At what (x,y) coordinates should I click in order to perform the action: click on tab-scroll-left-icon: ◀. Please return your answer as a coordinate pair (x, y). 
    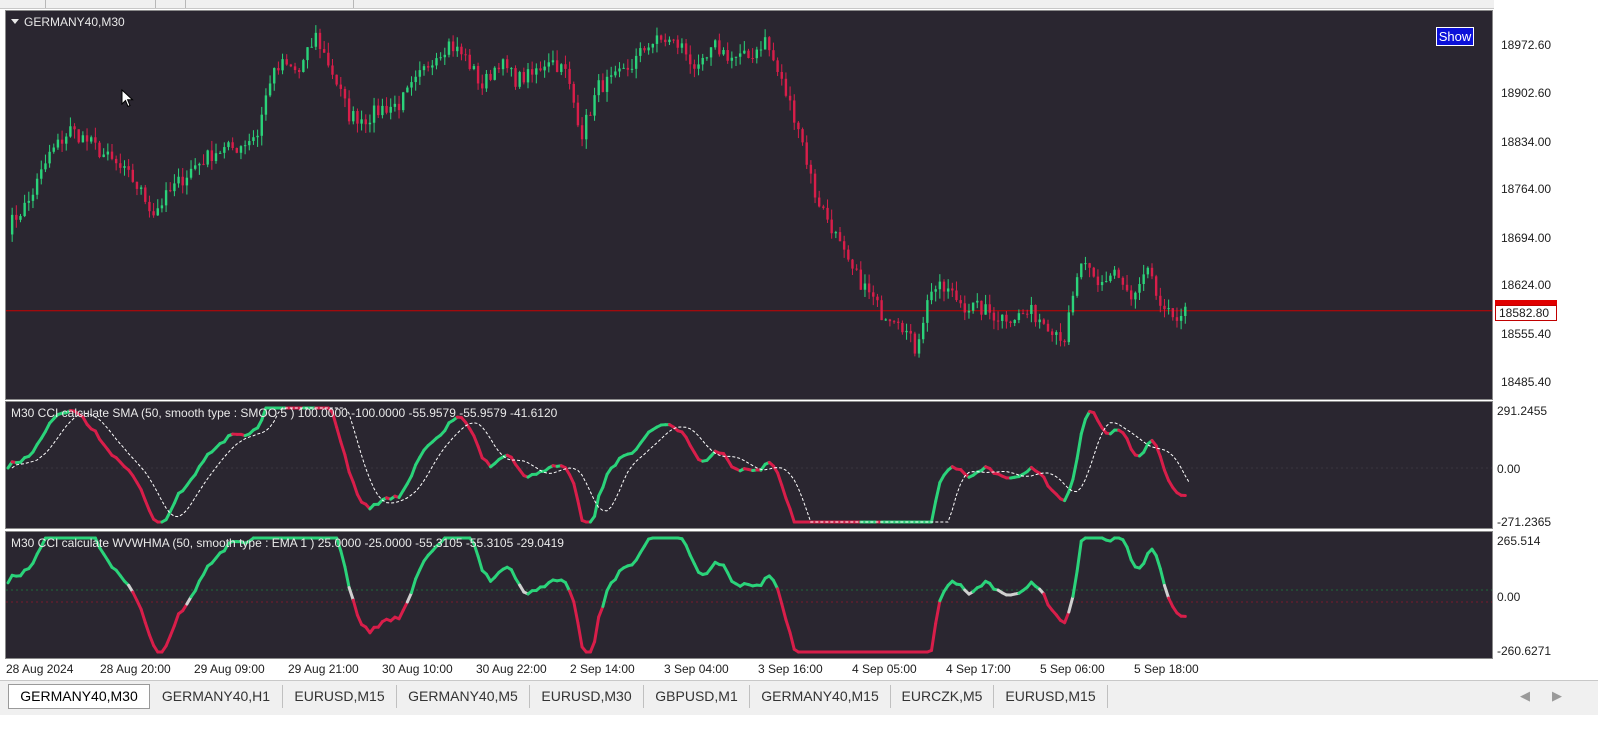
    Looking at the image, I should click on (1525, 696).